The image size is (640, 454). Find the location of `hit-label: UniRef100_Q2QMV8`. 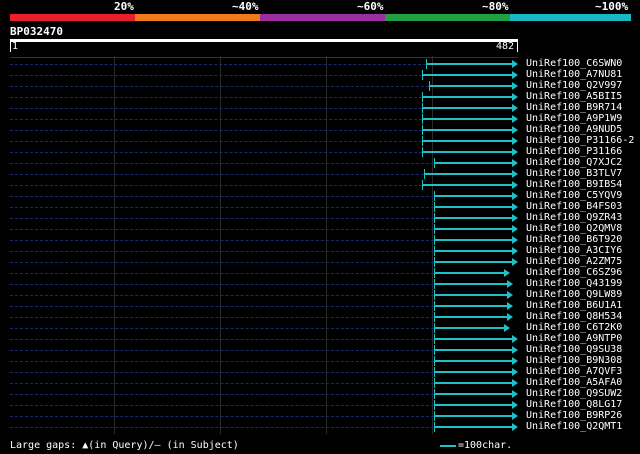

hit-label: UniRef100_Q2QMV8 is located at coordinates (574, 228).